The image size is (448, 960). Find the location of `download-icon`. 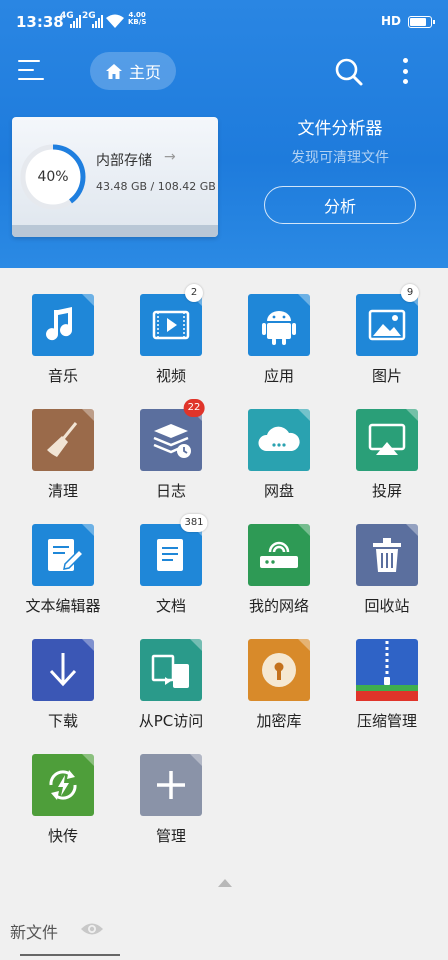

download-icon is located at coordinates (63, 670).